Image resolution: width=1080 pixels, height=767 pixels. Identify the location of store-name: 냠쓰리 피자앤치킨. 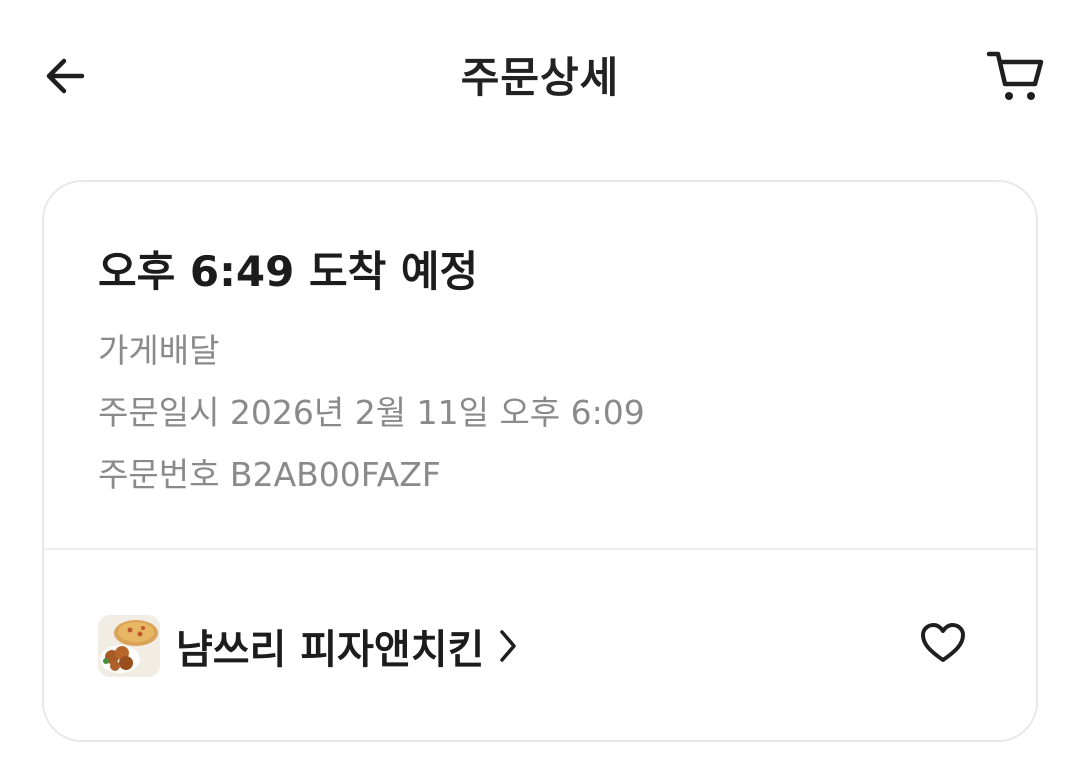
(330, 650).